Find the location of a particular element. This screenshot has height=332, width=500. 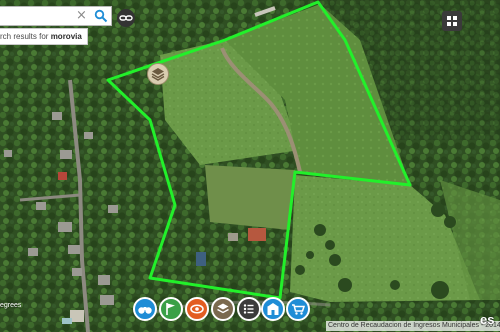

search-box: × is located at coordinates (56, 16).